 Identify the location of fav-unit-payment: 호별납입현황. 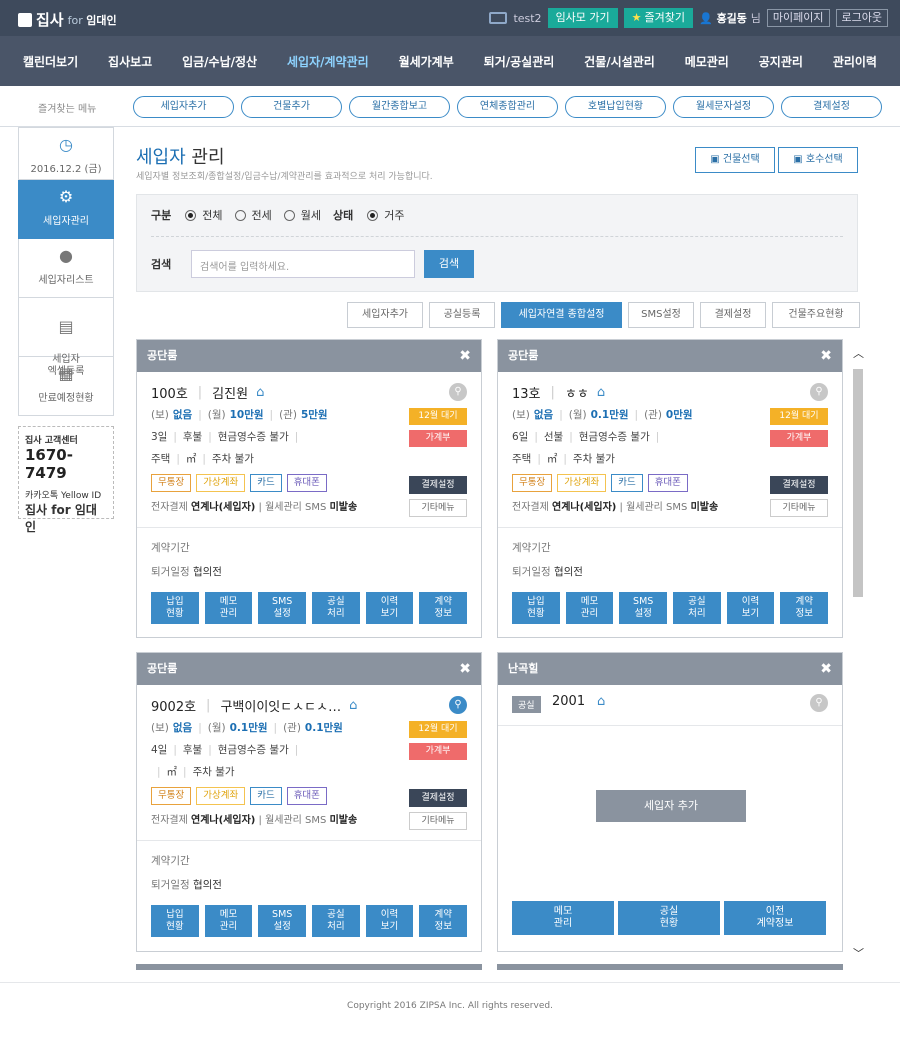
(615, 107).